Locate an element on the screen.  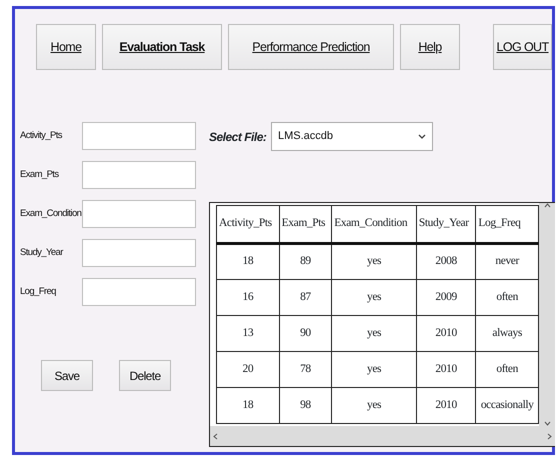
vertical-scrollbar is located at coordinates (547, 314).